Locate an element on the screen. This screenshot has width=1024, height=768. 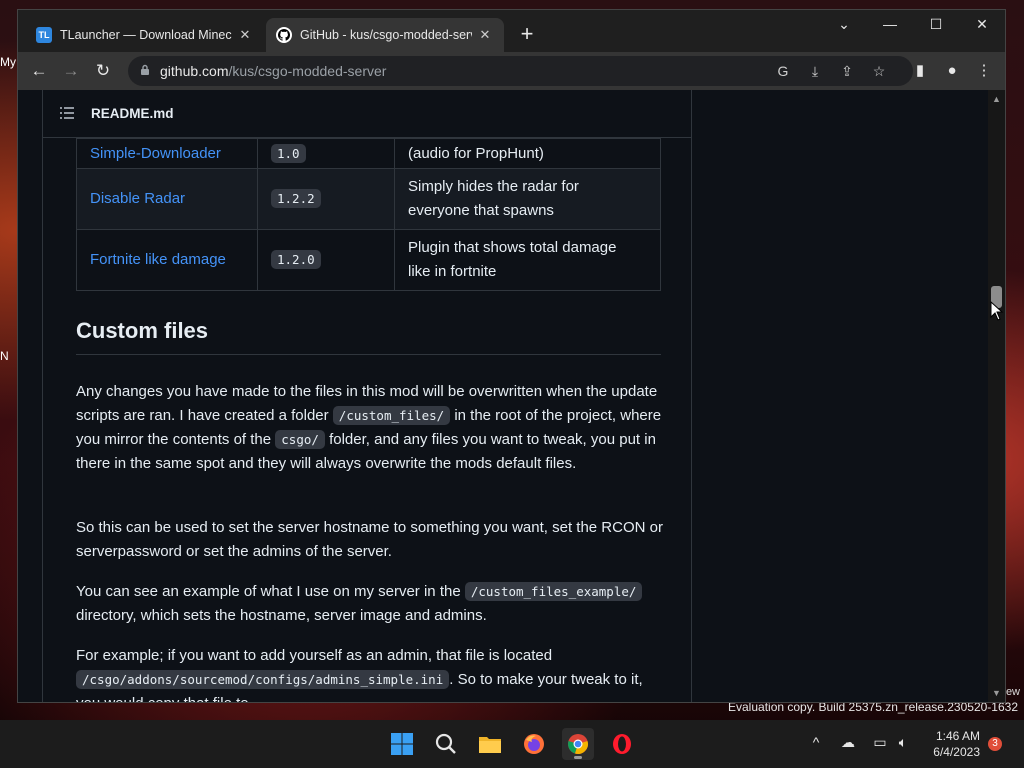
tab-title: GitHub - kus/csgo-modded-server is located at coordinates (386, 35).